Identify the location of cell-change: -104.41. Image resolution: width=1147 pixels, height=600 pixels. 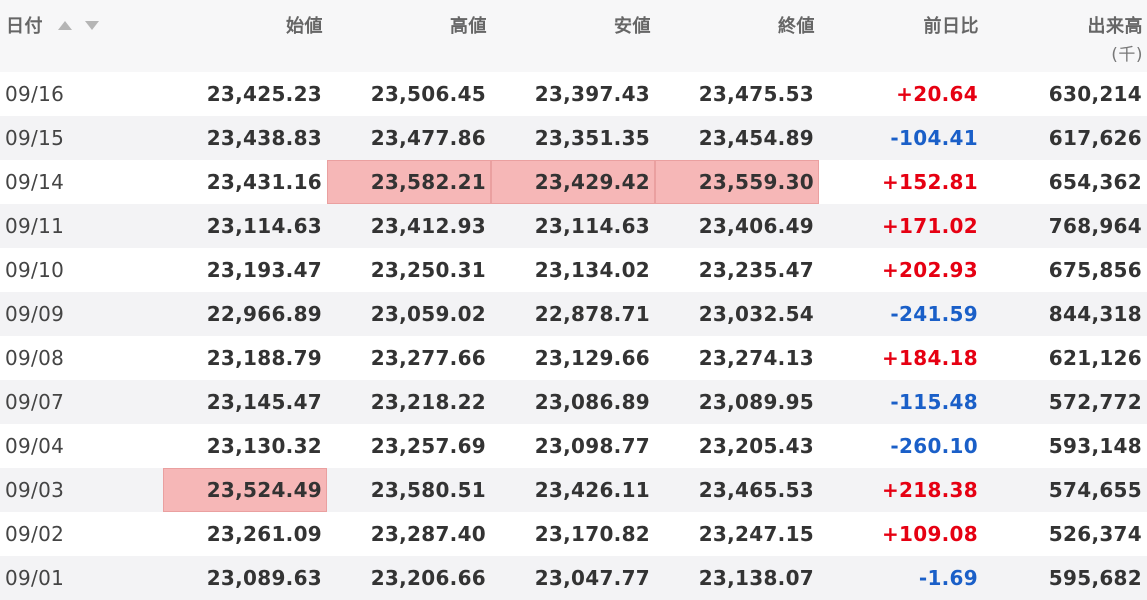
(934, 138).